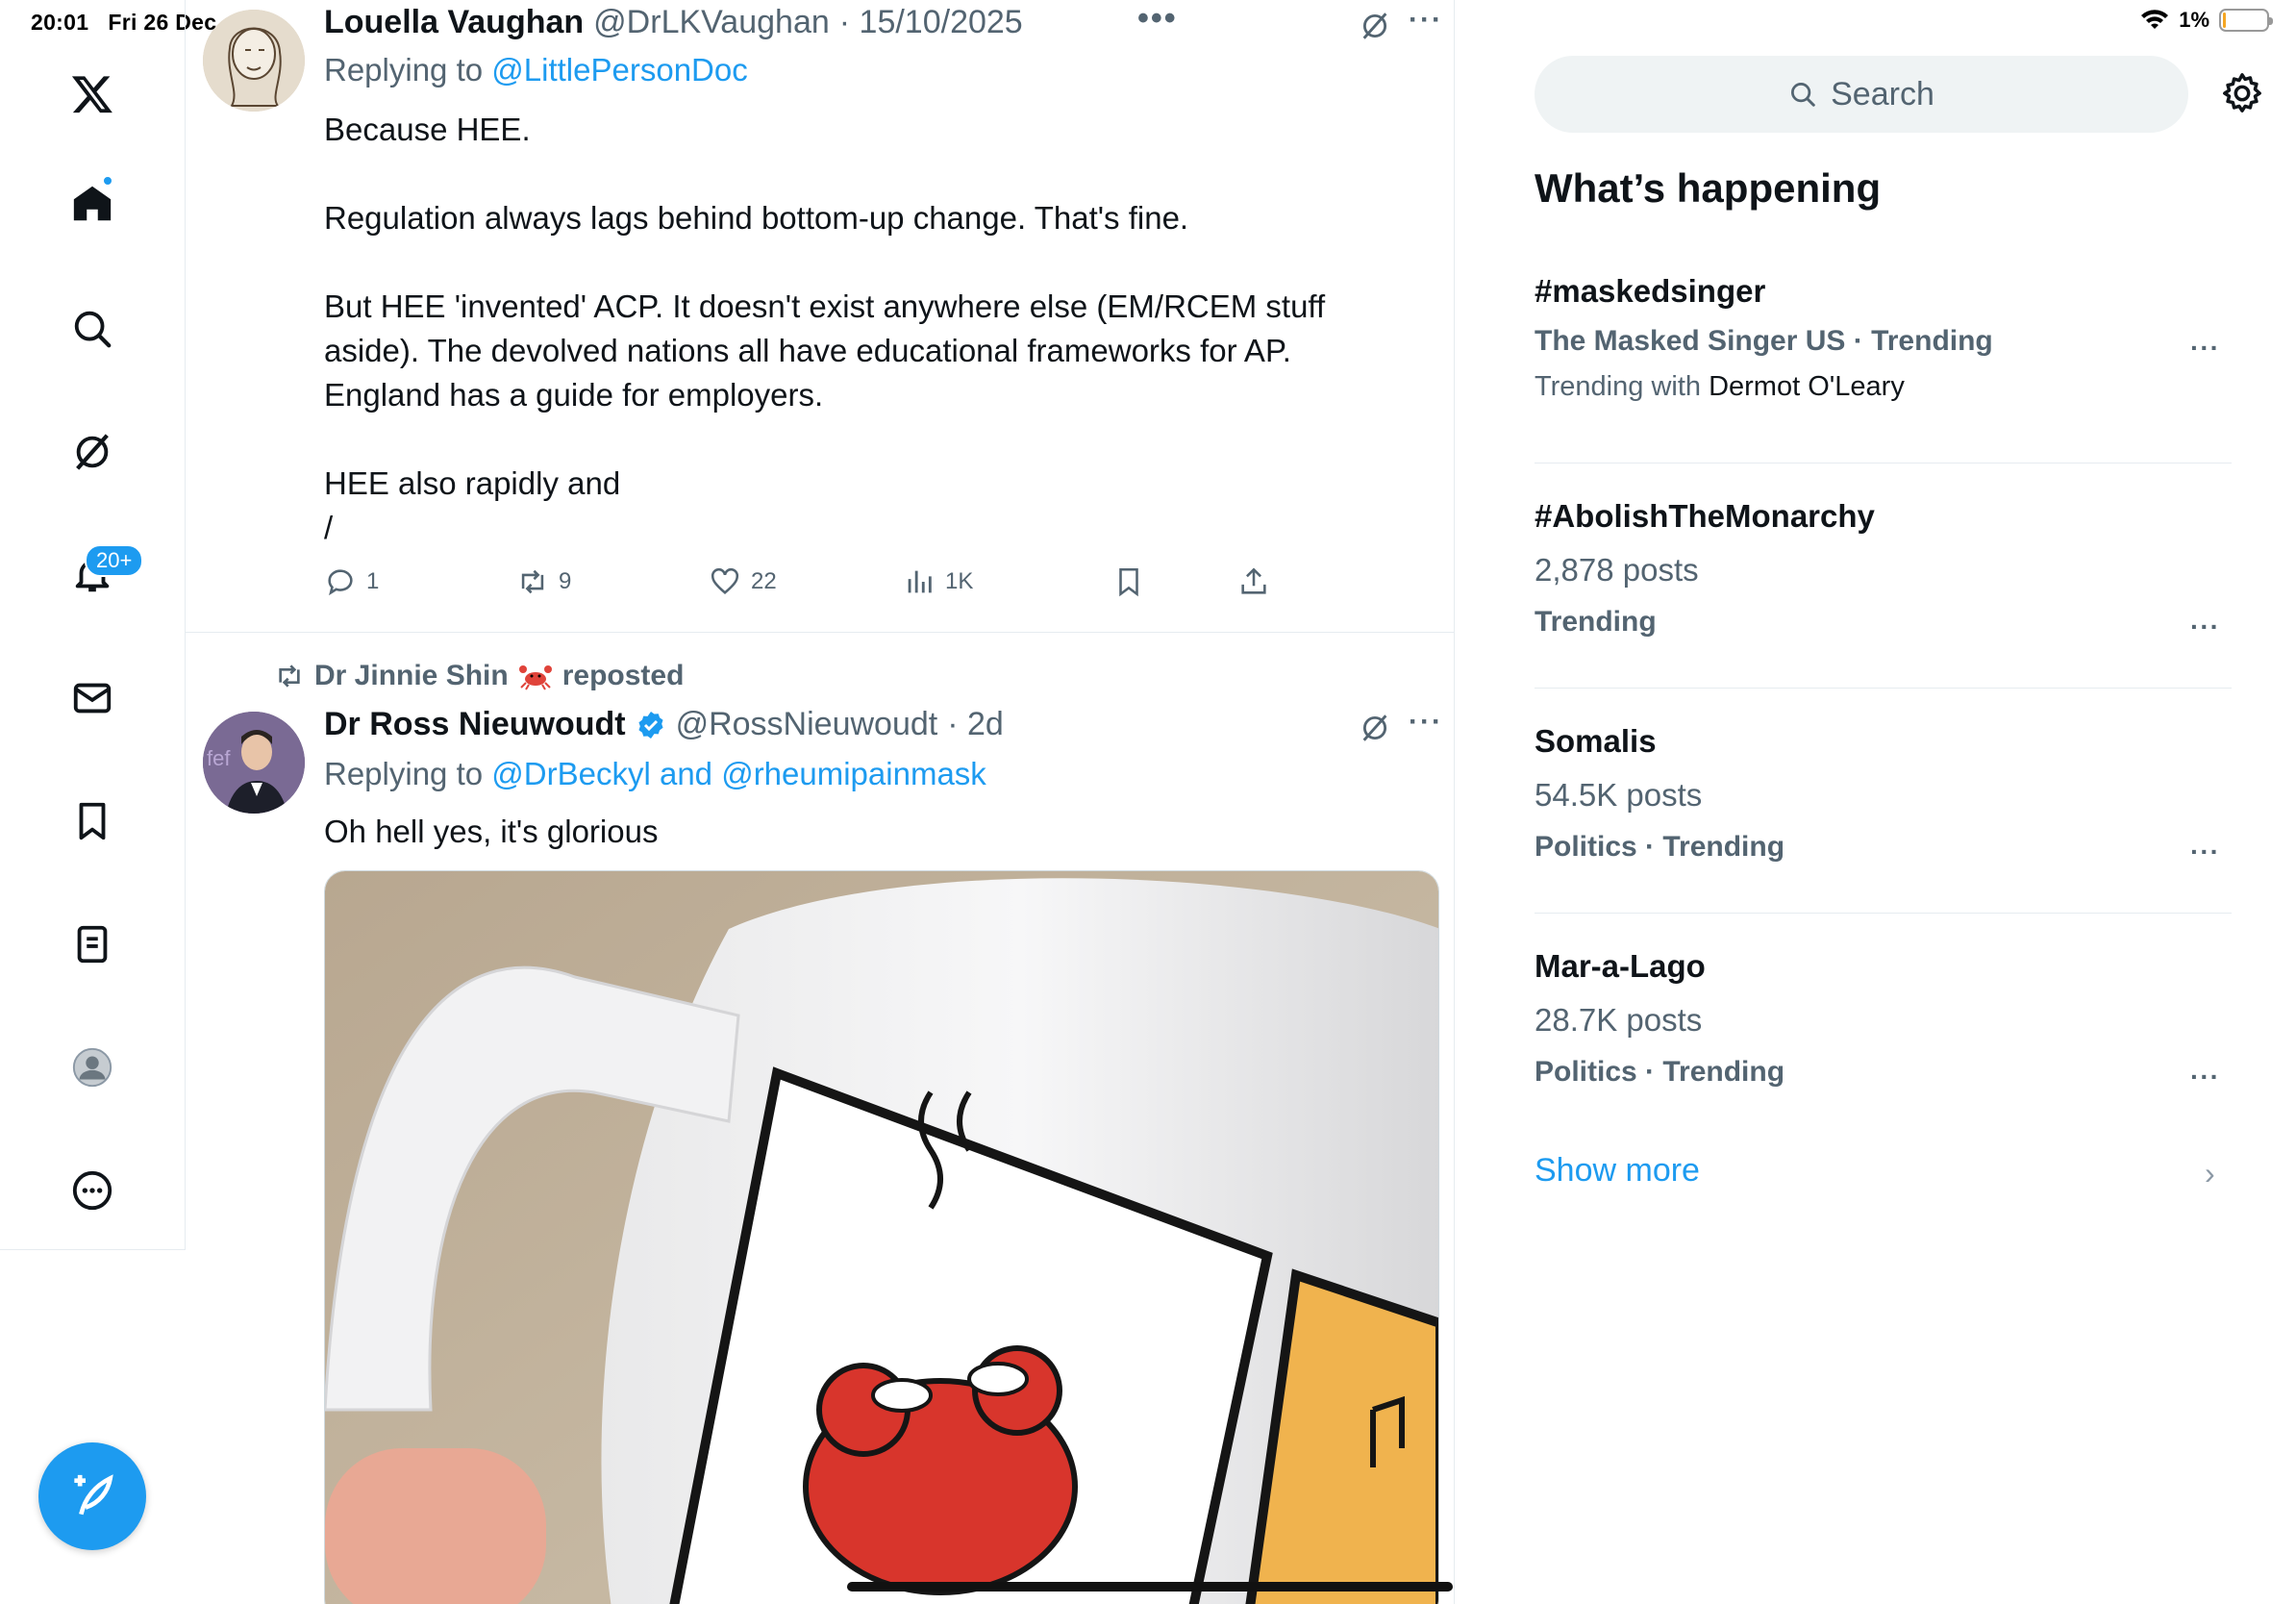  What do you see at coordinates (219, 758) in the screenshot?
I see `svg-text: fef` at bounding box center [219, 758].